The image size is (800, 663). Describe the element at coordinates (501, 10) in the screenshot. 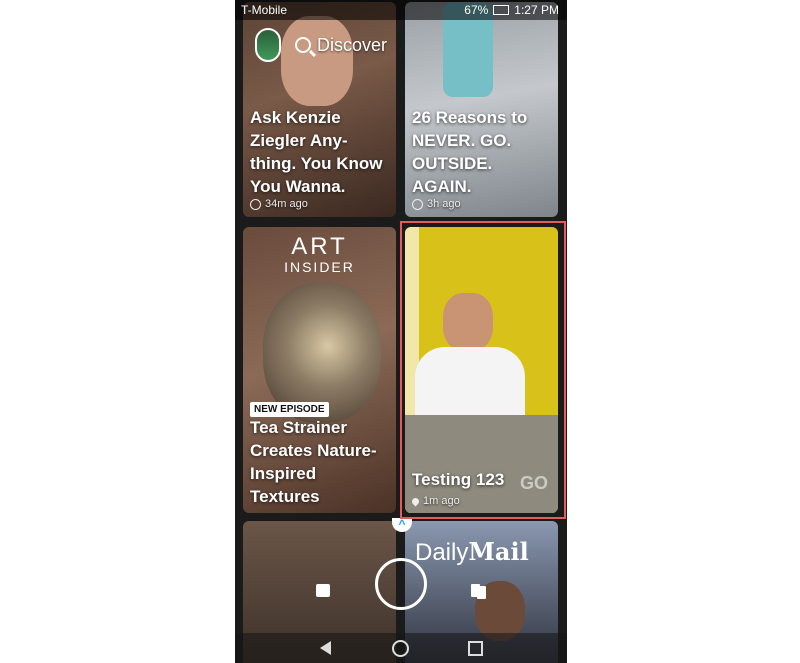

I see `battery-icon` at that location.